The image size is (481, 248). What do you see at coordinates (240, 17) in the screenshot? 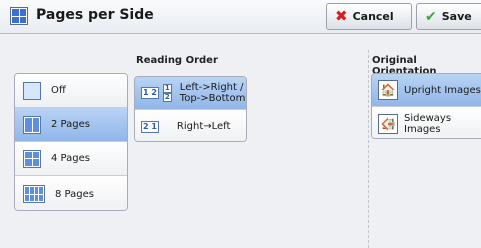
I see `title-bar: Pages per Side ✖ Cancel ✔ Save` at bounding box center [240, 17].